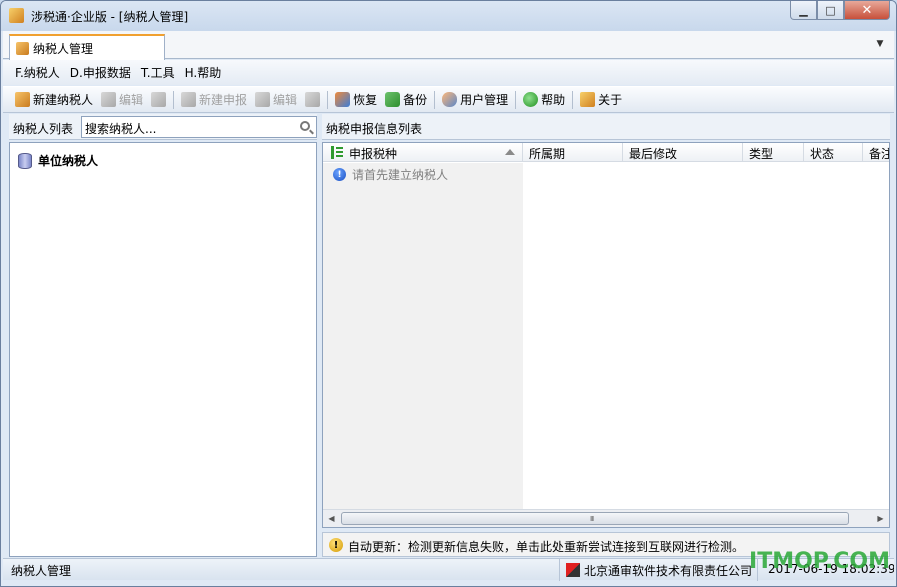 The width and height of the screenshot is (897, 587). I want to click on company-name: 北京通审软件技术有限责任公司, so click(668, 570).